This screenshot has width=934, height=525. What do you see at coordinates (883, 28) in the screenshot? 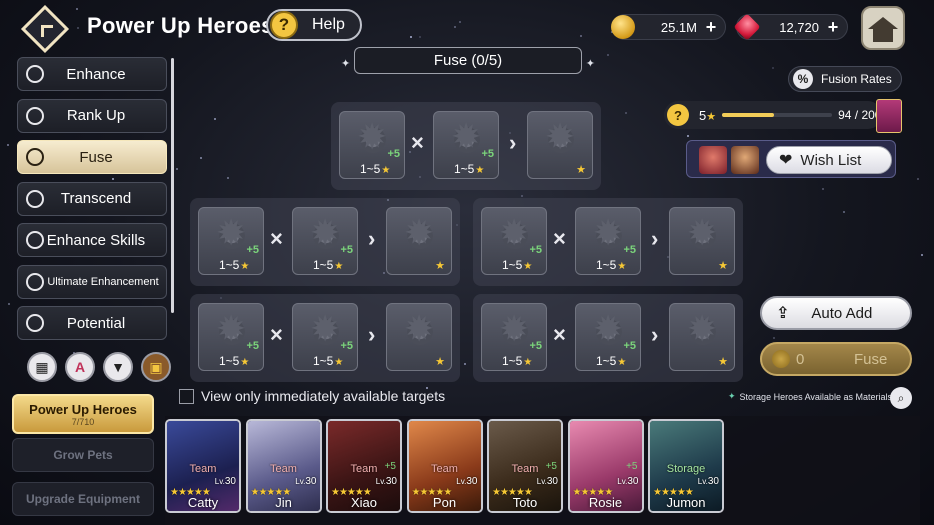
I see `home-button` at bounding box center [883, 28].